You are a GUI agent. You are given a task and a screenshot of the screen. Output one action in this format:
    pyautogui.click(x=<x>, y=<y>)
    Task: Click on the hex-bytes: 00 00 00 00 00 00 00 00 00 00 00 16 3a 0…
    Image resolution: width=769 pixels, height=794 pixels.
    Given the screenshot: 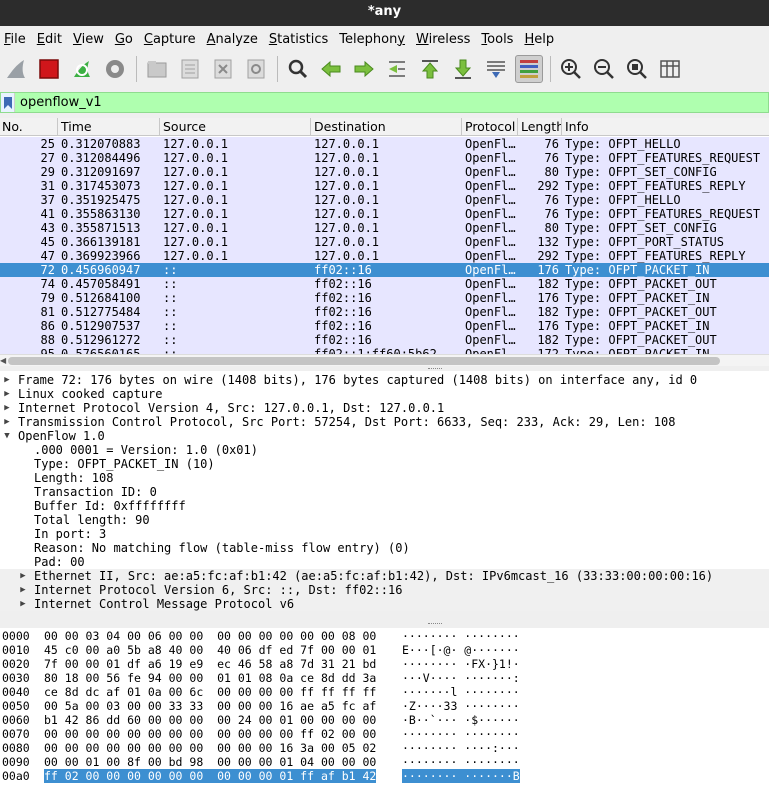 What is the action you would take?
    pyautogui.click(x=214, y=748)
    